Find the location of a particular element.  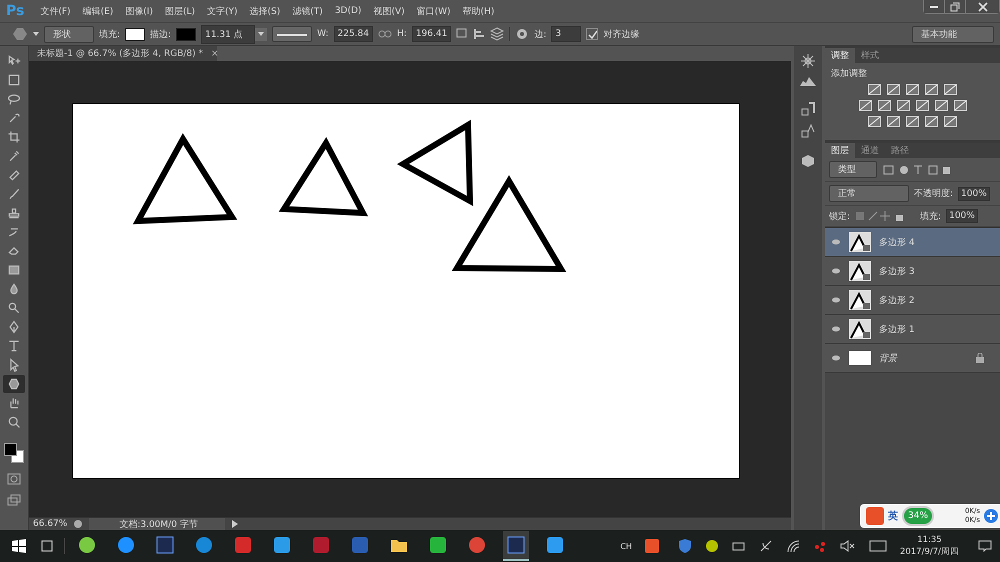

notification-icon is located at coordinates (985, 546).